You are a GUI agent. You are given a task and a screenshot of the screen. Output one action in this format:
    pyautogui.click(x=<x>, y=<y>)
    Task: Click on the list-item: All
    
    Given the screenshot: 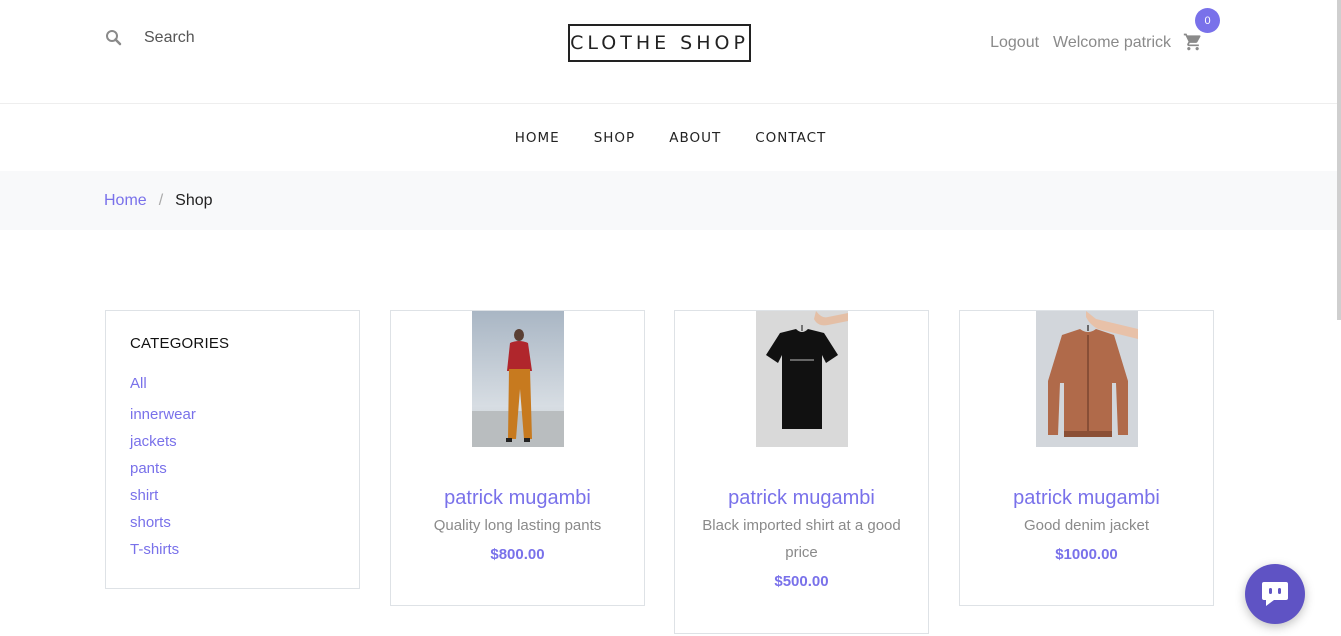 What is the action you would take?
    pyautogui.click(x=232, y=383)
    